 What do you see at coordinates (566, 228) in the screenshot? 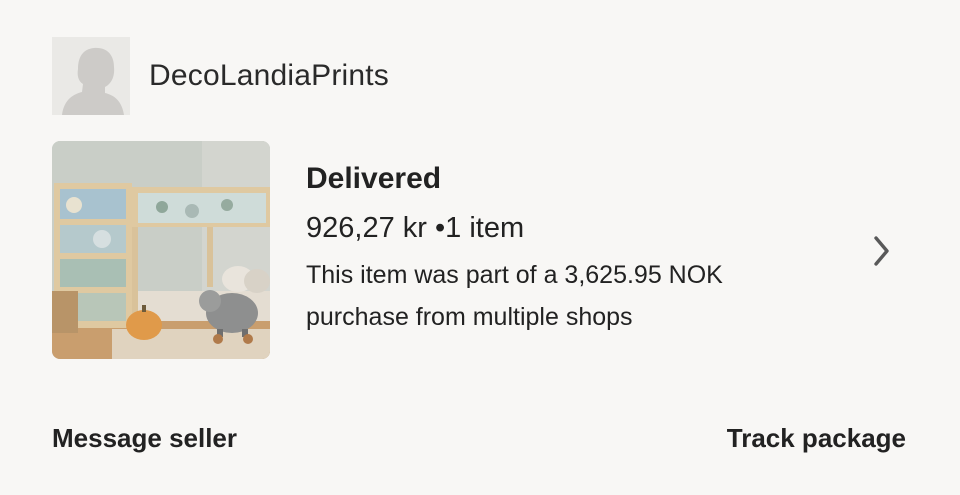
I see `order-summary: 926,27 kr •1 item` at bounding box center [566, 228].